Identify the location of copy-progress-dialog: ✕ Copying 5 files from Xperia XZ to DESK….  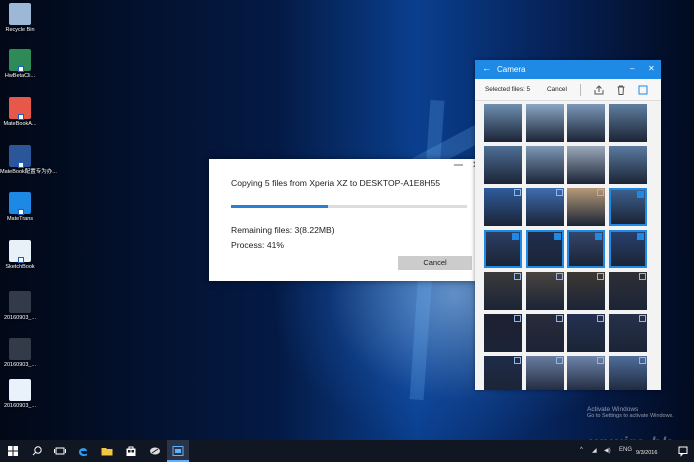
(346, 220).